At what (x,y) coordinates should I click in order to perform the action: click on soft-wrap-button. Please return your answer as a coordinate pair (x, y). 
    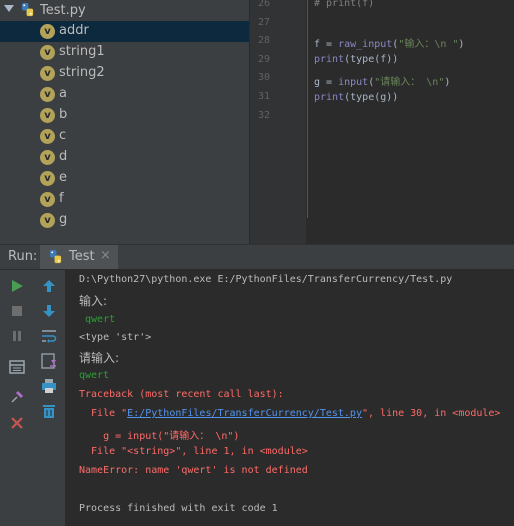
    Looking at the image, I should click on (49, 336).